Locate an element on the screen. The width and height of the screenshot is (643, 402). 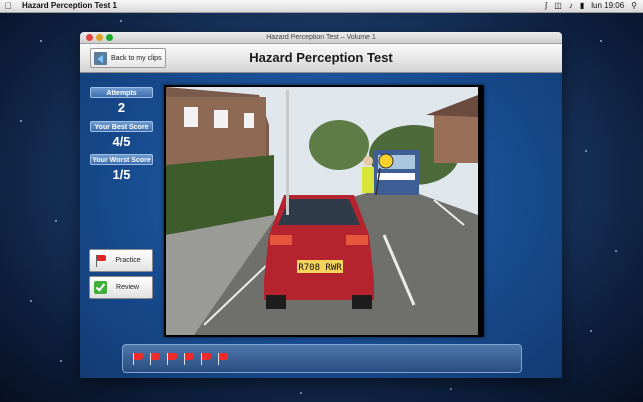
back-to-clips-button: Back to my clips is located at coordinates (128, 58).